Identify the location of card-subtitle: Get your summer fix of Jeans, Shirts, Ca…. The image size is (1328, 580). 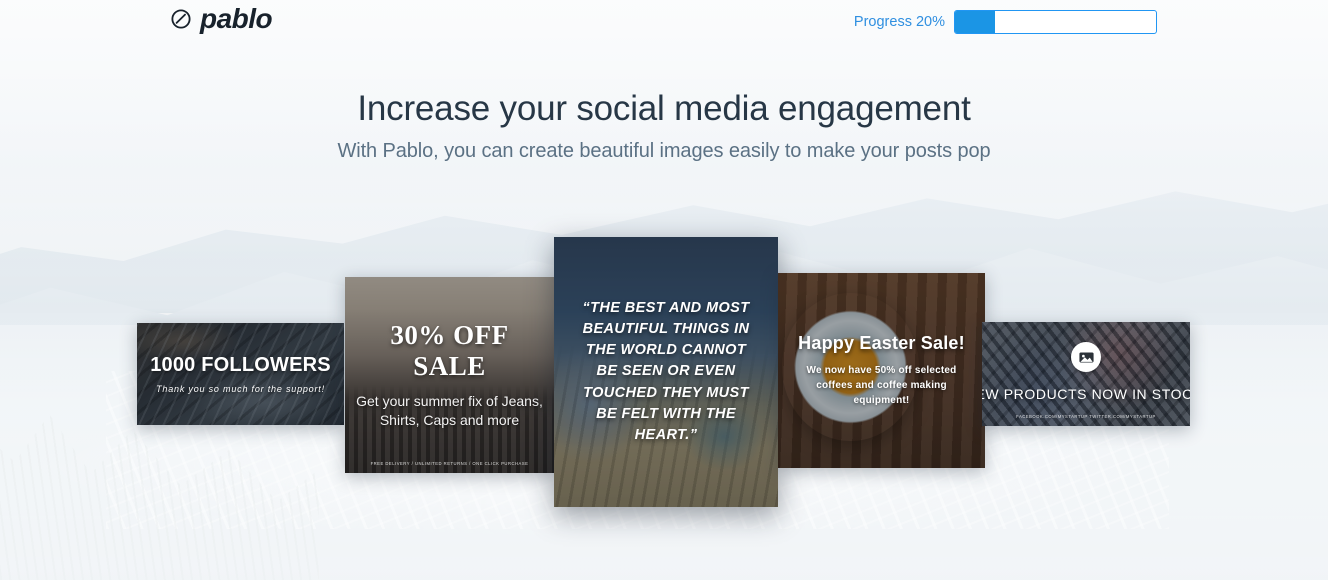
(449, 410).